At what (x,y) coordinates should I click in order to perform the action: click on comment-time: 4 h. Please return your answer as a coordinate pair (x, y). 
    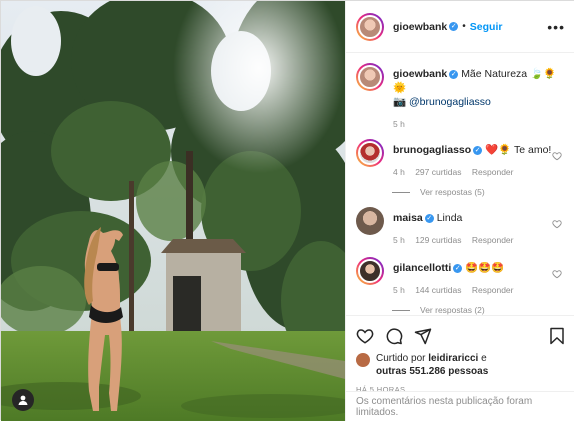
    Looking at the image, I should click on (399, 172).